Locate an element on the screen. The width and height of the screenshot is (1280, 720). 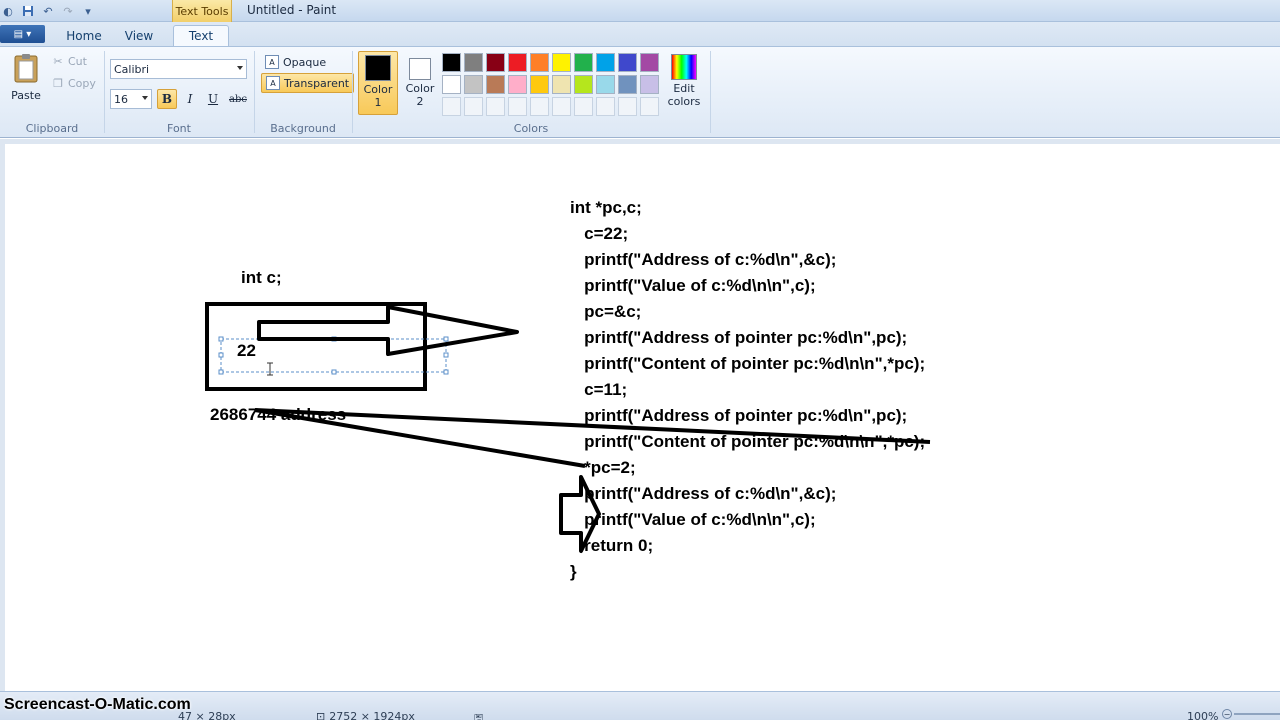
pointer-arrow is located at coordinates (388, 330).